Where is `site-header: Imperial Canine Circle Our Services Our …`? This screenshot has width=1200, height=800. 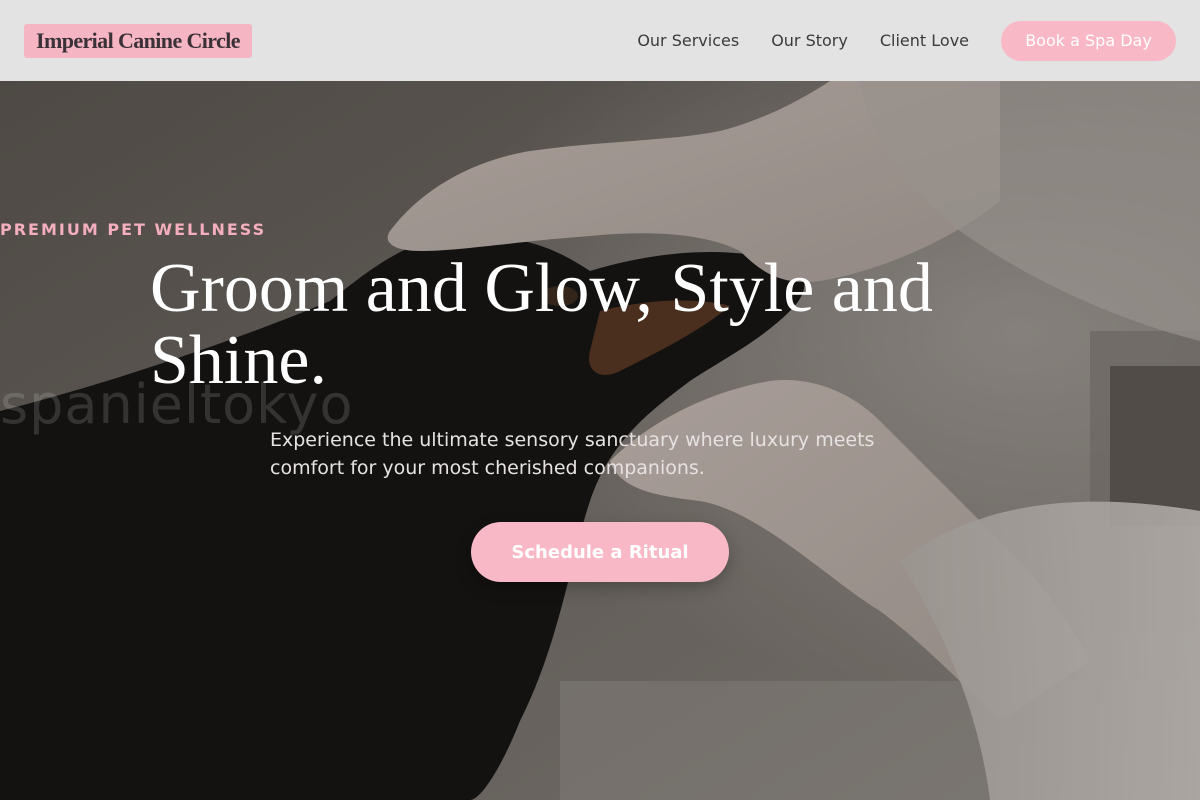
site-header: Imperial Canine Circle Our Services Our … is located at coordinates (600, 40).